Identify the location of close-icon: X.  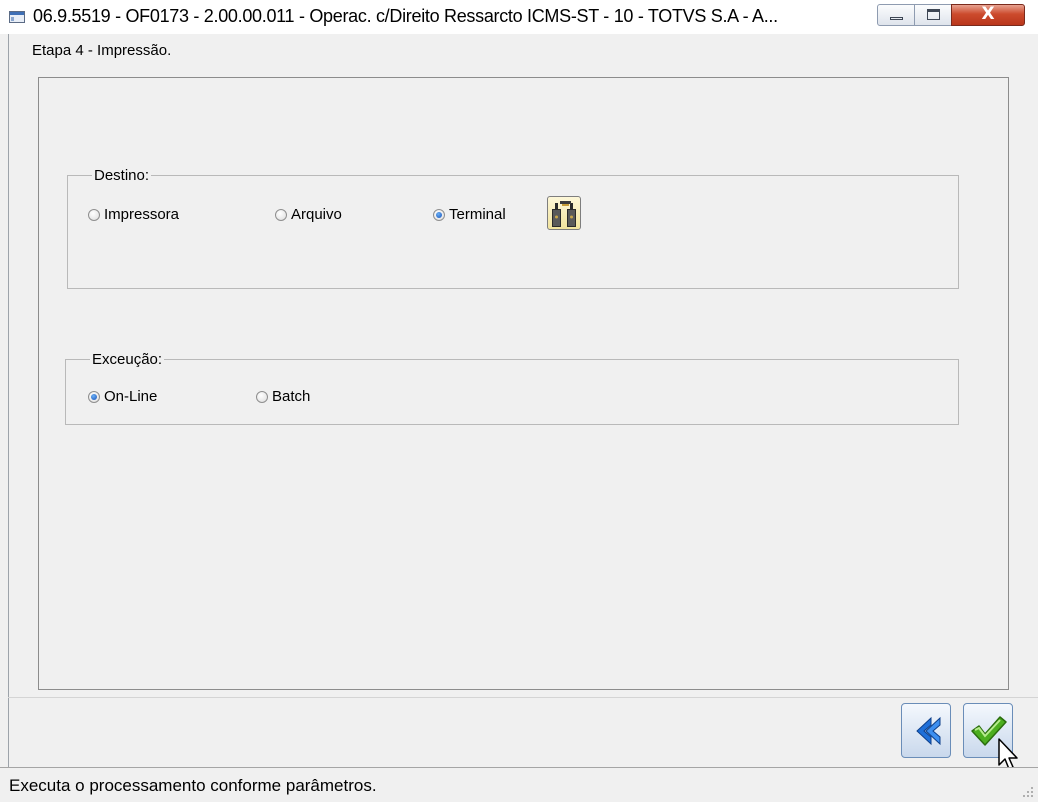
(988, 14).